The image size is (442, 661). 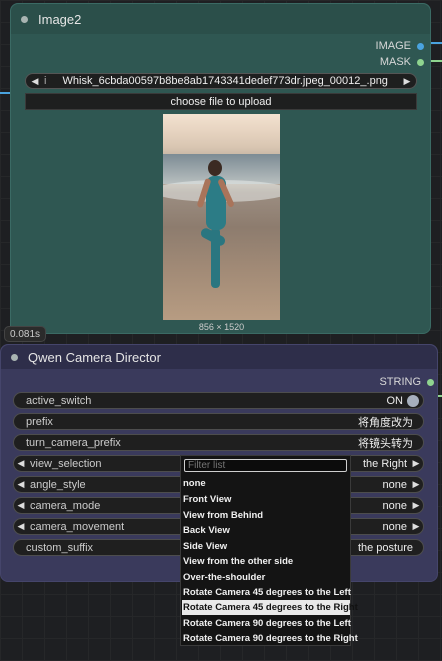 What do you see at coordinates (385, 443) in the screenshot?
I see `turn-camera-prefix-value: 将镜头转为` at bounding box center [385, 443].